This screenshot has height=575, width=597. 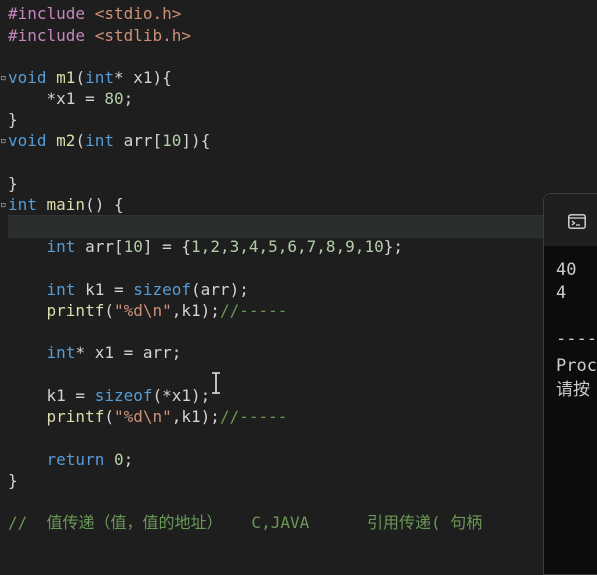 I want to click on text-cursor-icon, so click(x=216, y=383).